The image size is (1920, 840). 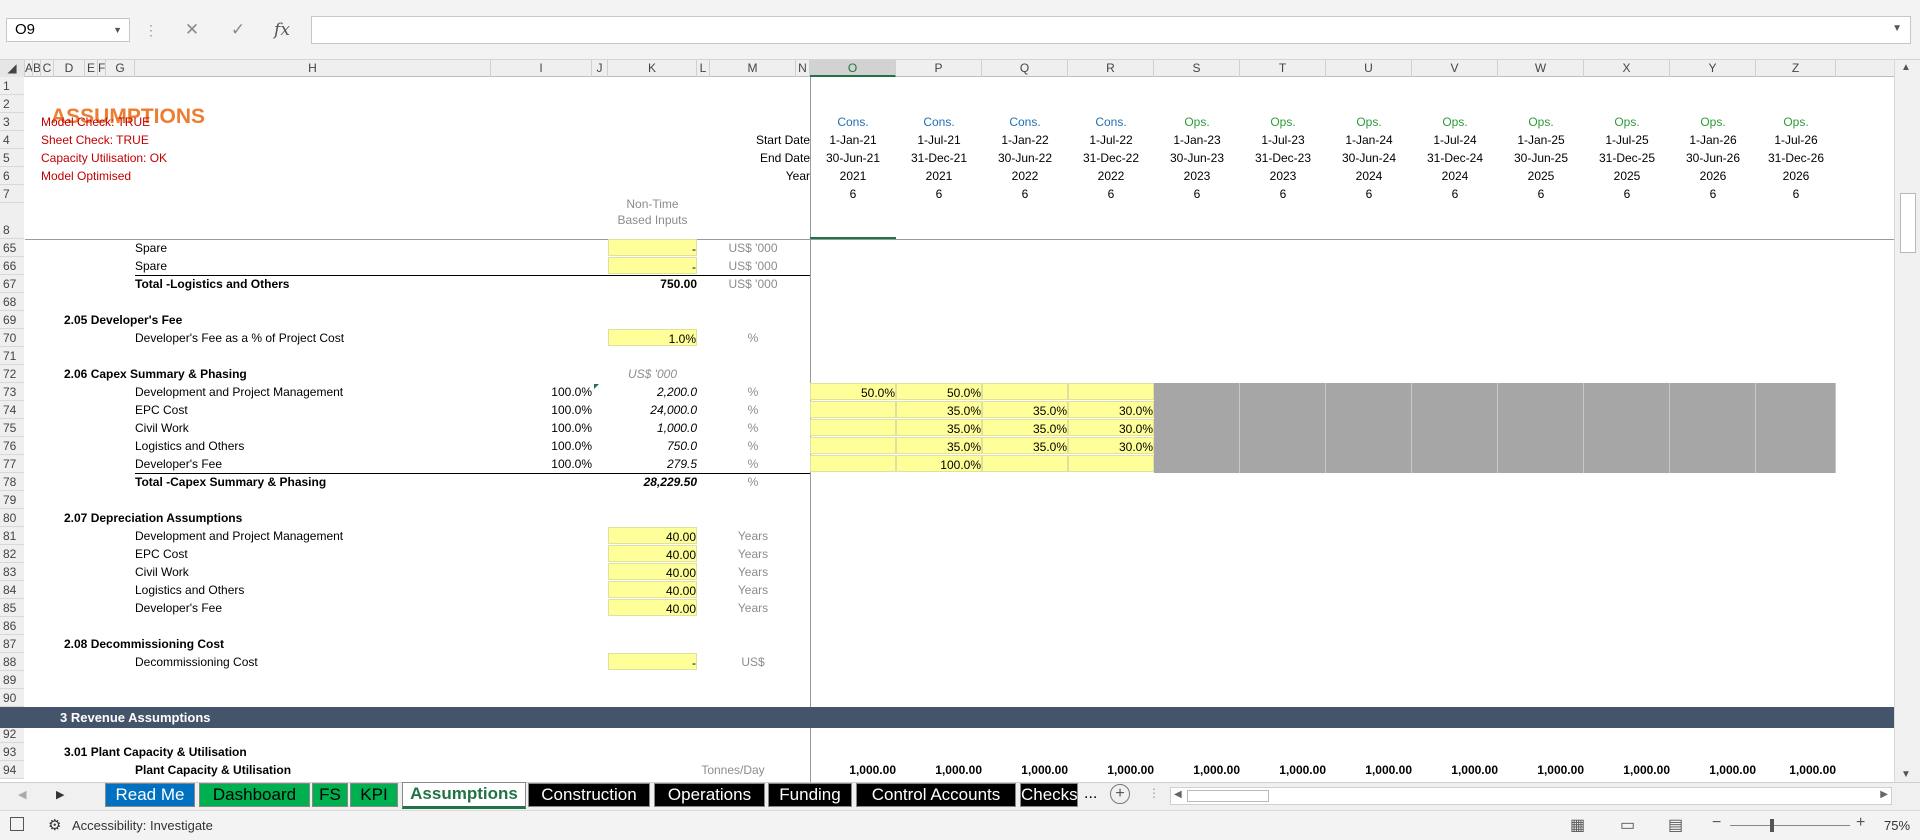 What do you see at coordinates (12, 446) in the screenshot?
I see `row-header: 76` at bounding box center [12, 446].